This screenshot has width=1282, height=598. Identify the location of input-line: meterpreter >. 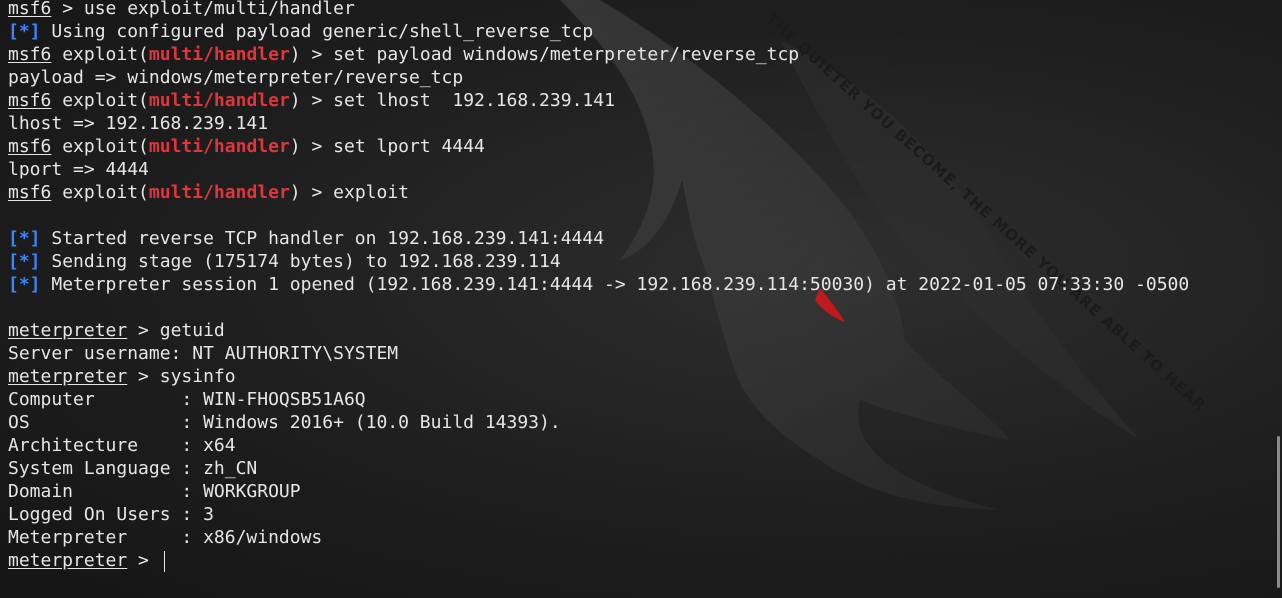
(638, 560).